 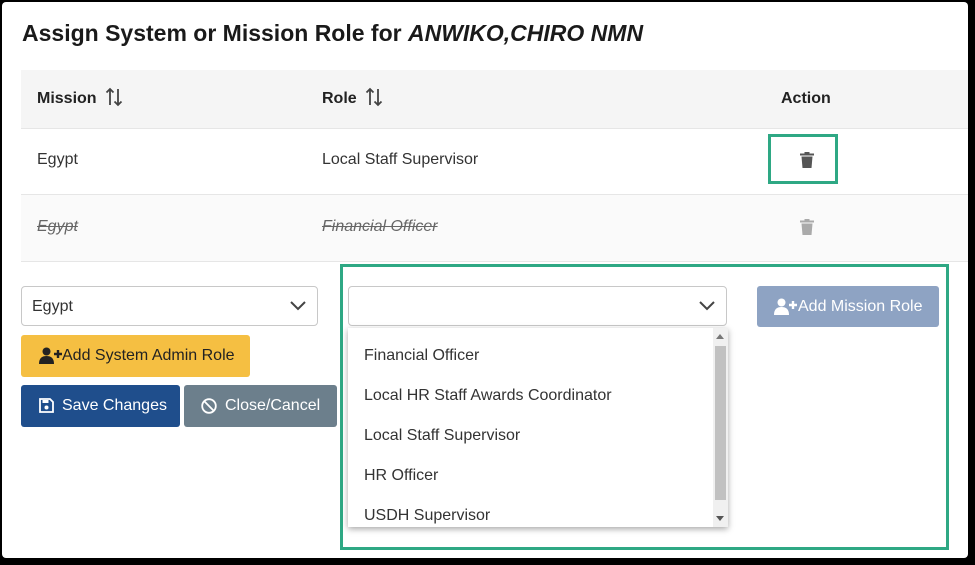 I want to click on role-option: HR Officer, so click(x=401, y=476).